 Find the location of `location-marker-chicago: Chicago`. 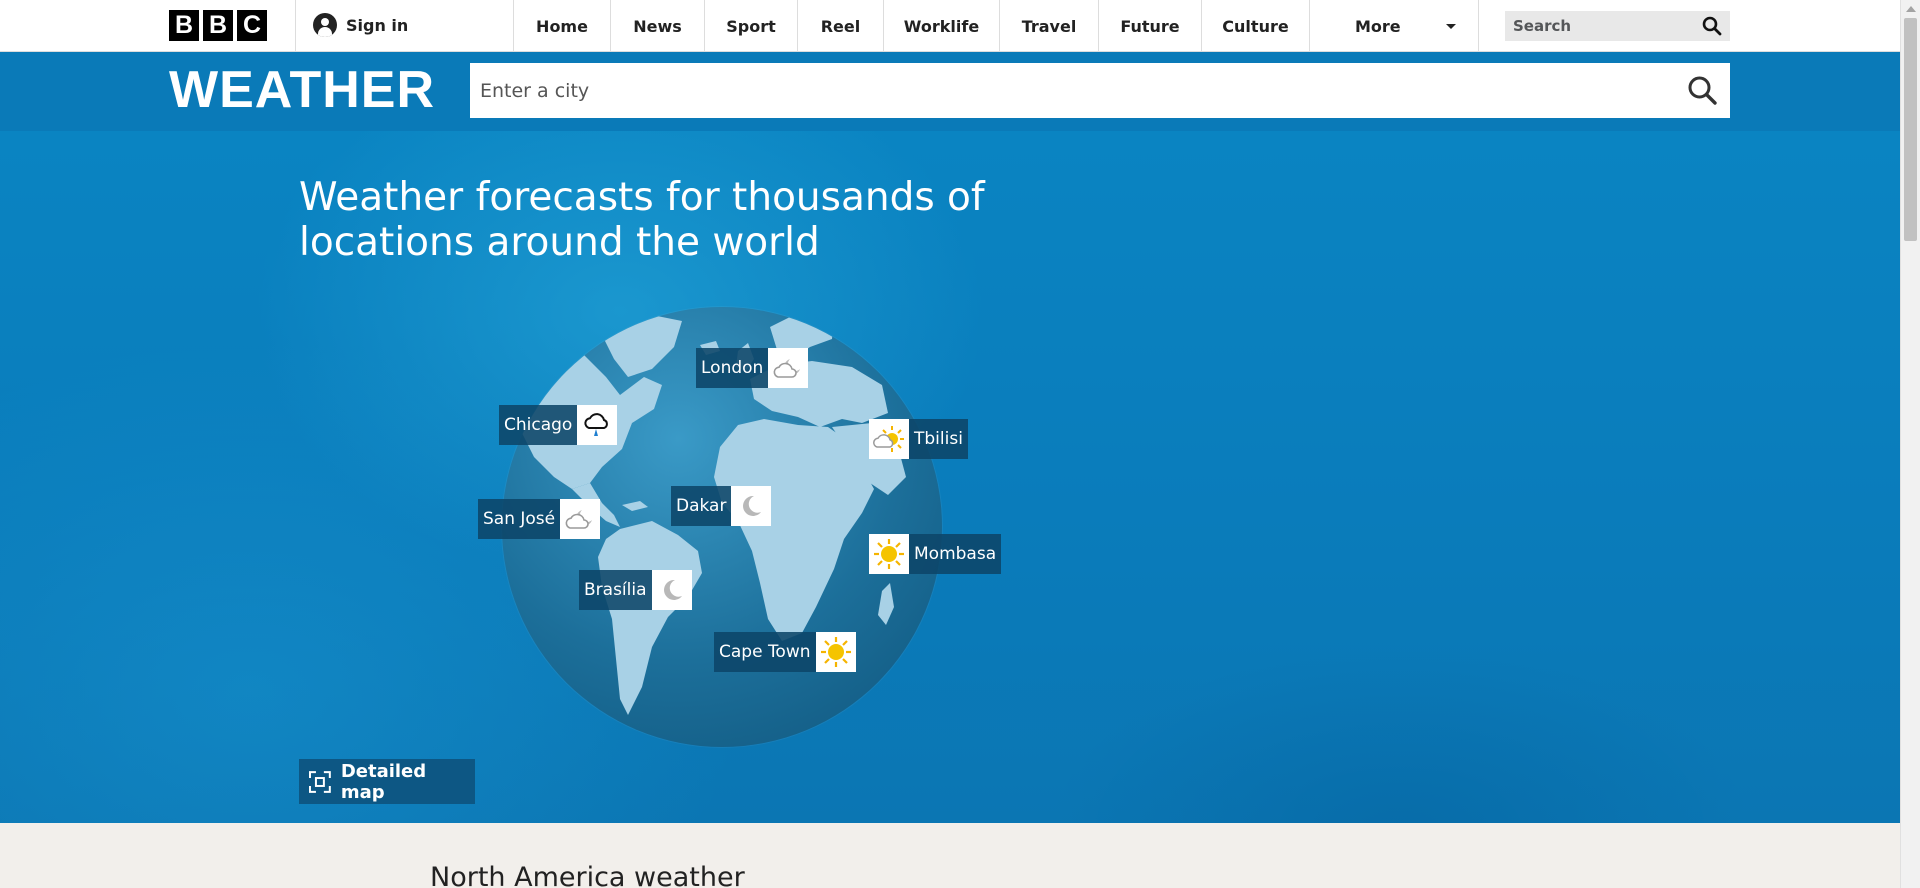

location-marker-chicago: Chicago is located at coordinates (558, 425).